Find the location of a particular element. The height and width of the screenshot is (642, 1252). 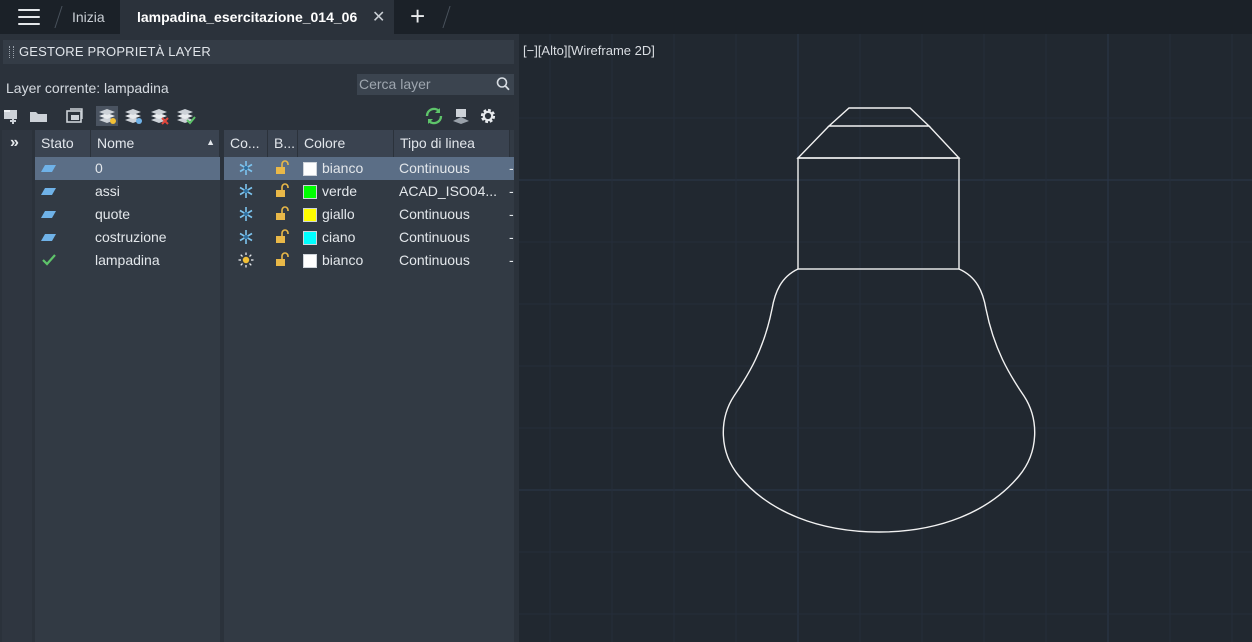

layer-row-properties: giallo Continuous - is located at coordinates (369, 214).